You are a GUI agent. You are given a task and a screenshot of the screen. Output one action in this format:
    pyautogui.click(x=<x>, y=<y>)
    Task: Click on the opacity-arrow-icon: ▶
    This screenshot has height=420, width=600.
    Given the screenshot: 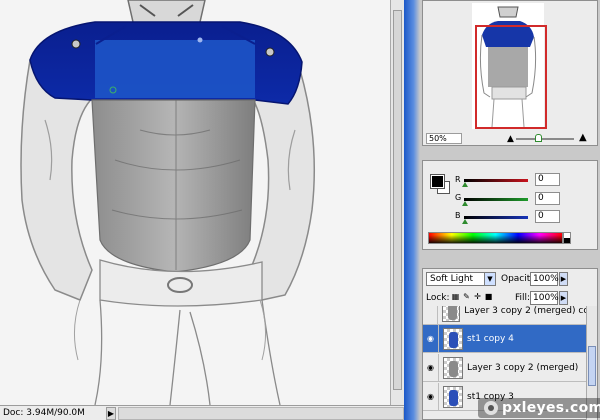 What is the action you would take?
    pyautogui.click(x=563, y=279)
    